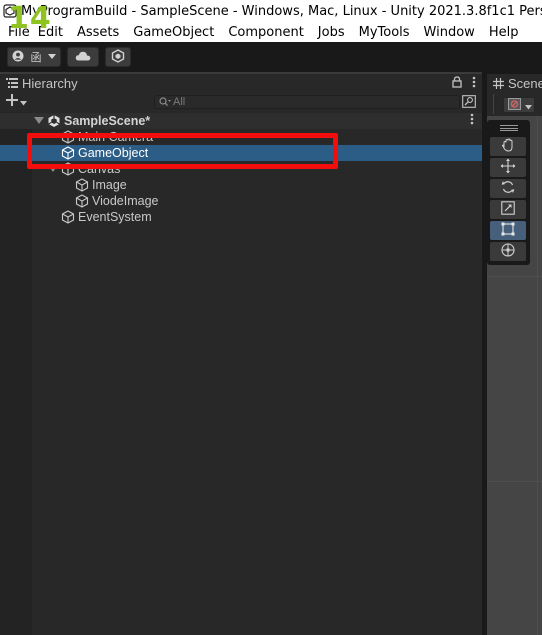 This screenshot has width=542, height=635. I want to click on hand-icon, so click(508, 146).